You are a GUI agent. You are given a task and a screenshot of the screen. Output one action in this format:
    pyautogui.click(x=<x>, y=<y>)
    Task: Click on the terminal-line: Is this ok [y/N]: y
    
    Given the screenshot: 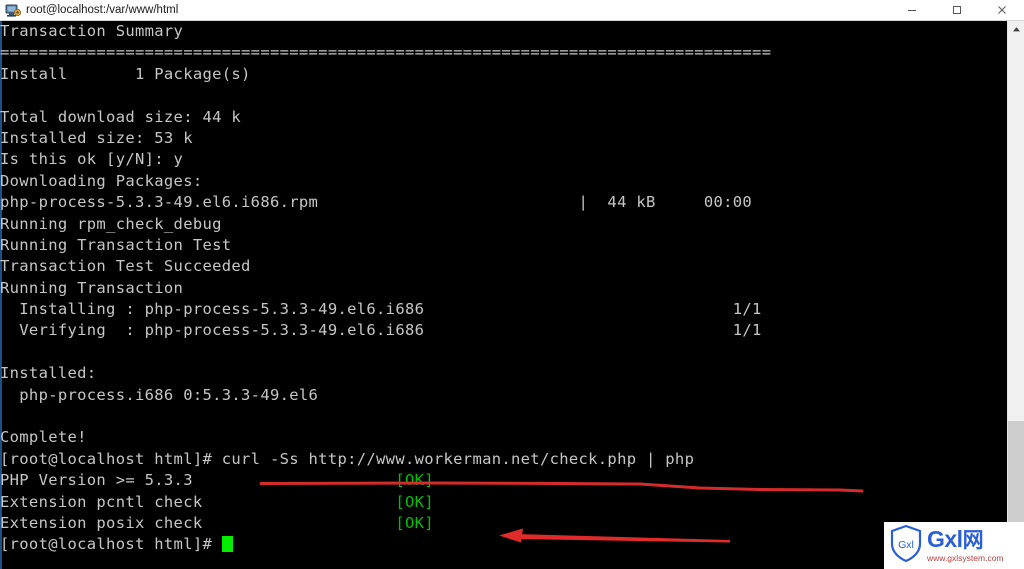 What is the action you would take?
    pyautogui.click(x=92, y=159)
    